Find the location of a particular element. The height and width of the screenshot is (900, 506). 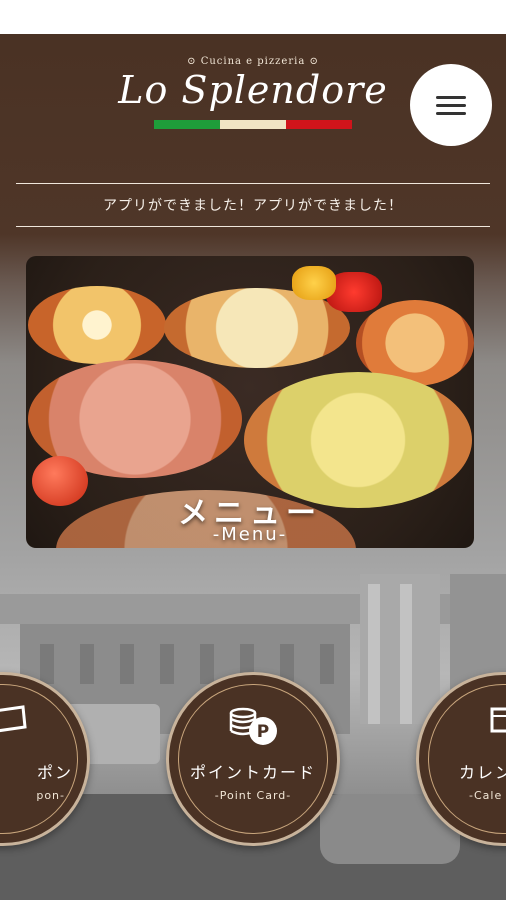

news-ticker: アプリができました！アプリができました！ is located at coordinates (253, 205).